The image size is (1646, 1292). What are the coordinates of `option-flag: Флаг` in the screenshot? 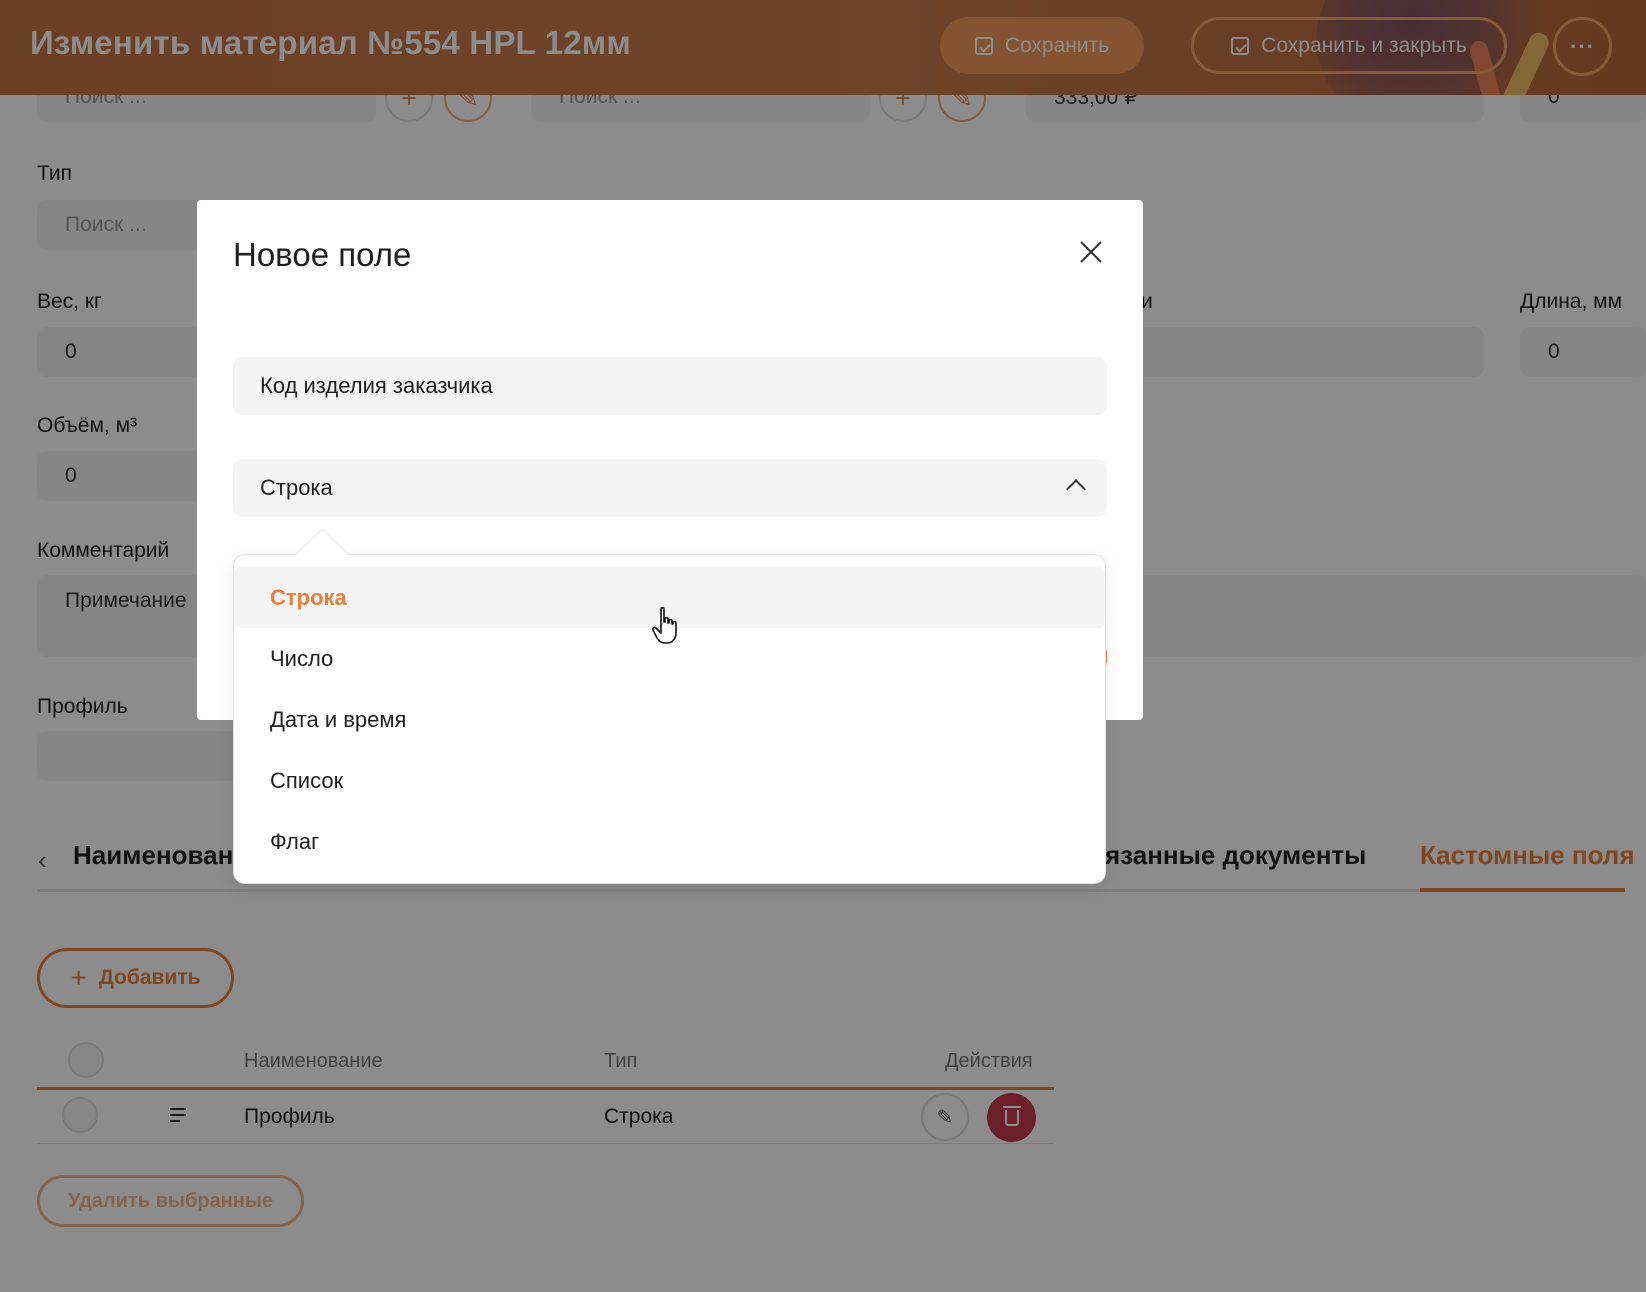 It's located at (670, 841).